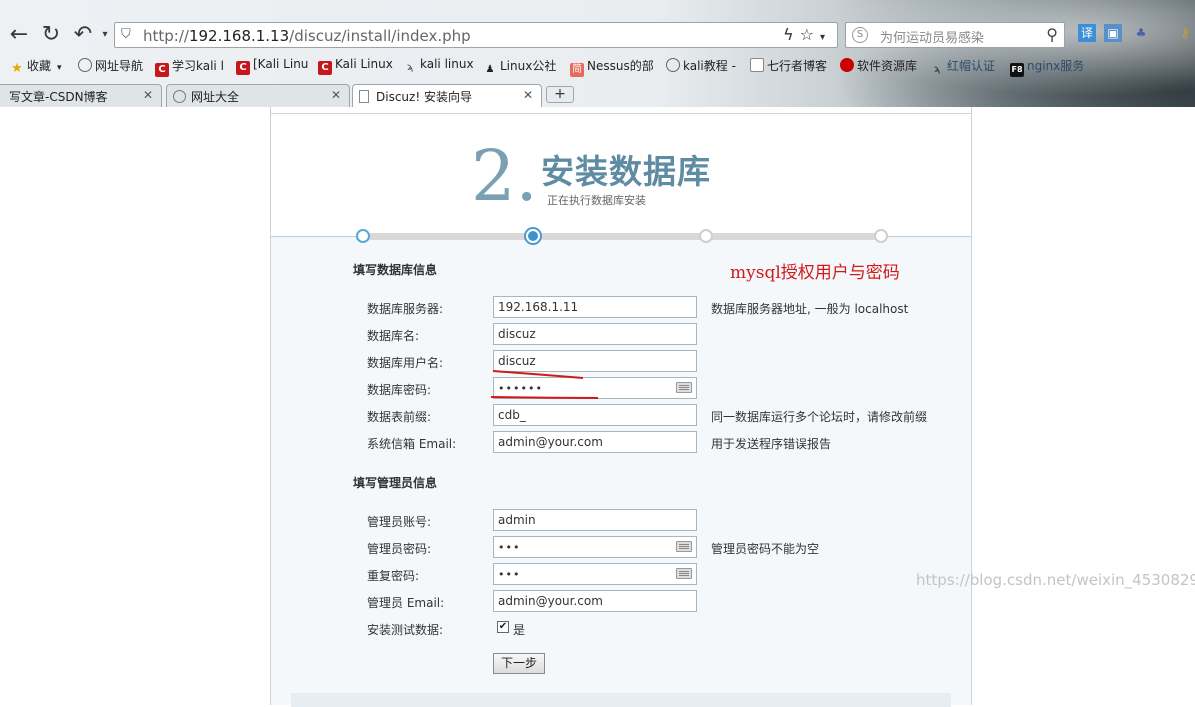  I want to click on new-tab-button: +, so click(560, 94).